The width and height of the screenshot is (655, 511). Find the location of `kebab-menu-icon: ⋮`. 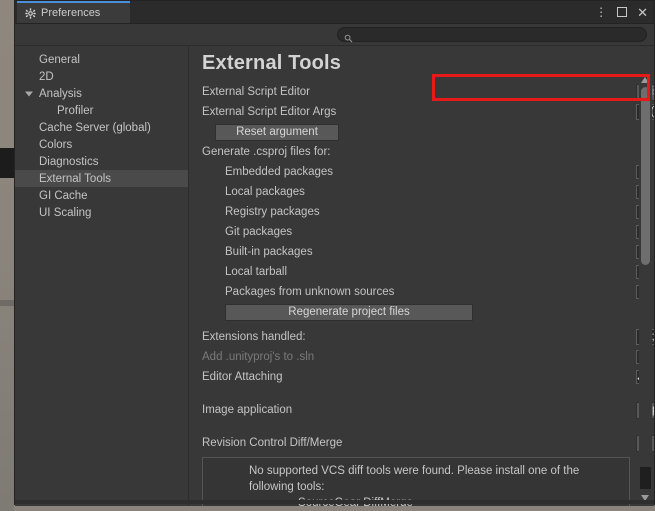

kebab-menu-icon: ⋮ is located at coordinates (601, 12).